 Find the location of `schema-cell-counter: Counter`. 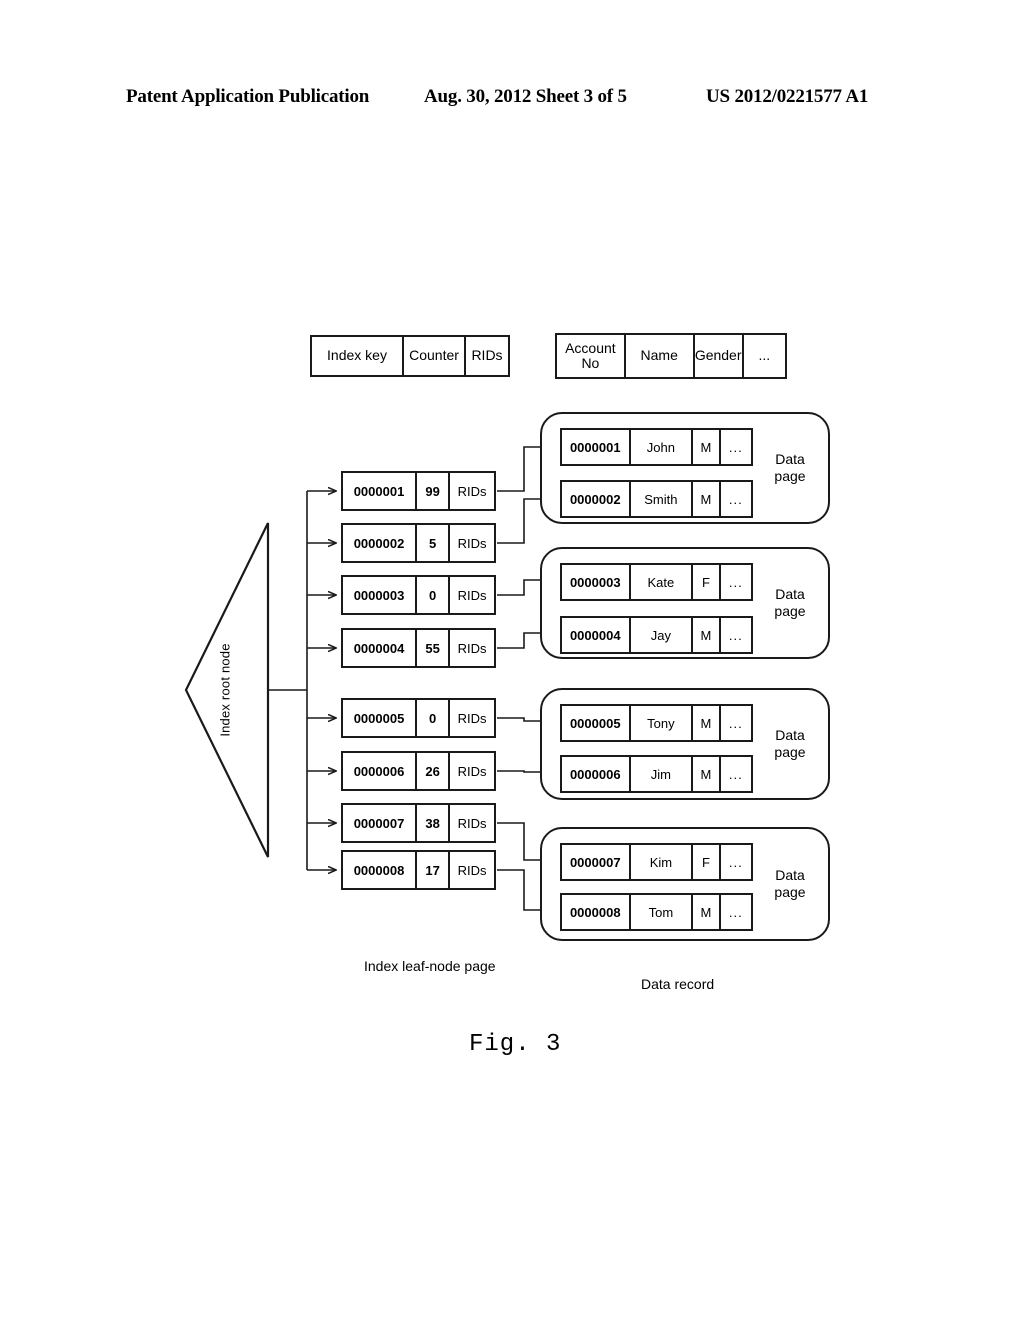

schema-cell-counter: Counter is located at coordinates (435, 356).